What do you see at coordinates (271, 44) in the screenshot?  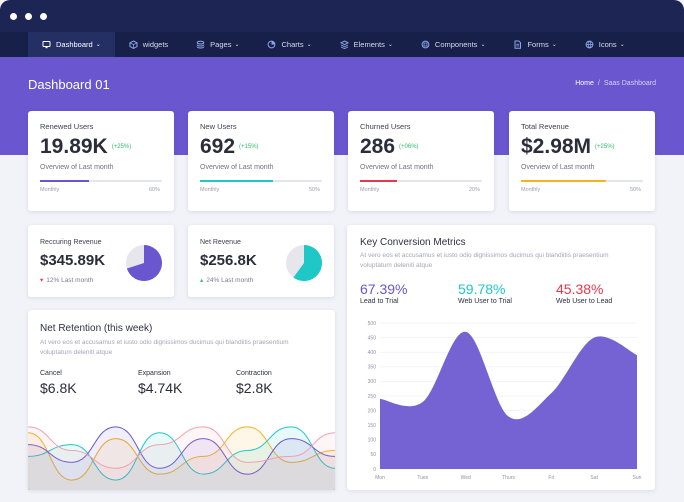 I see `pie-chart-icon` at bounding box center [271, 44].